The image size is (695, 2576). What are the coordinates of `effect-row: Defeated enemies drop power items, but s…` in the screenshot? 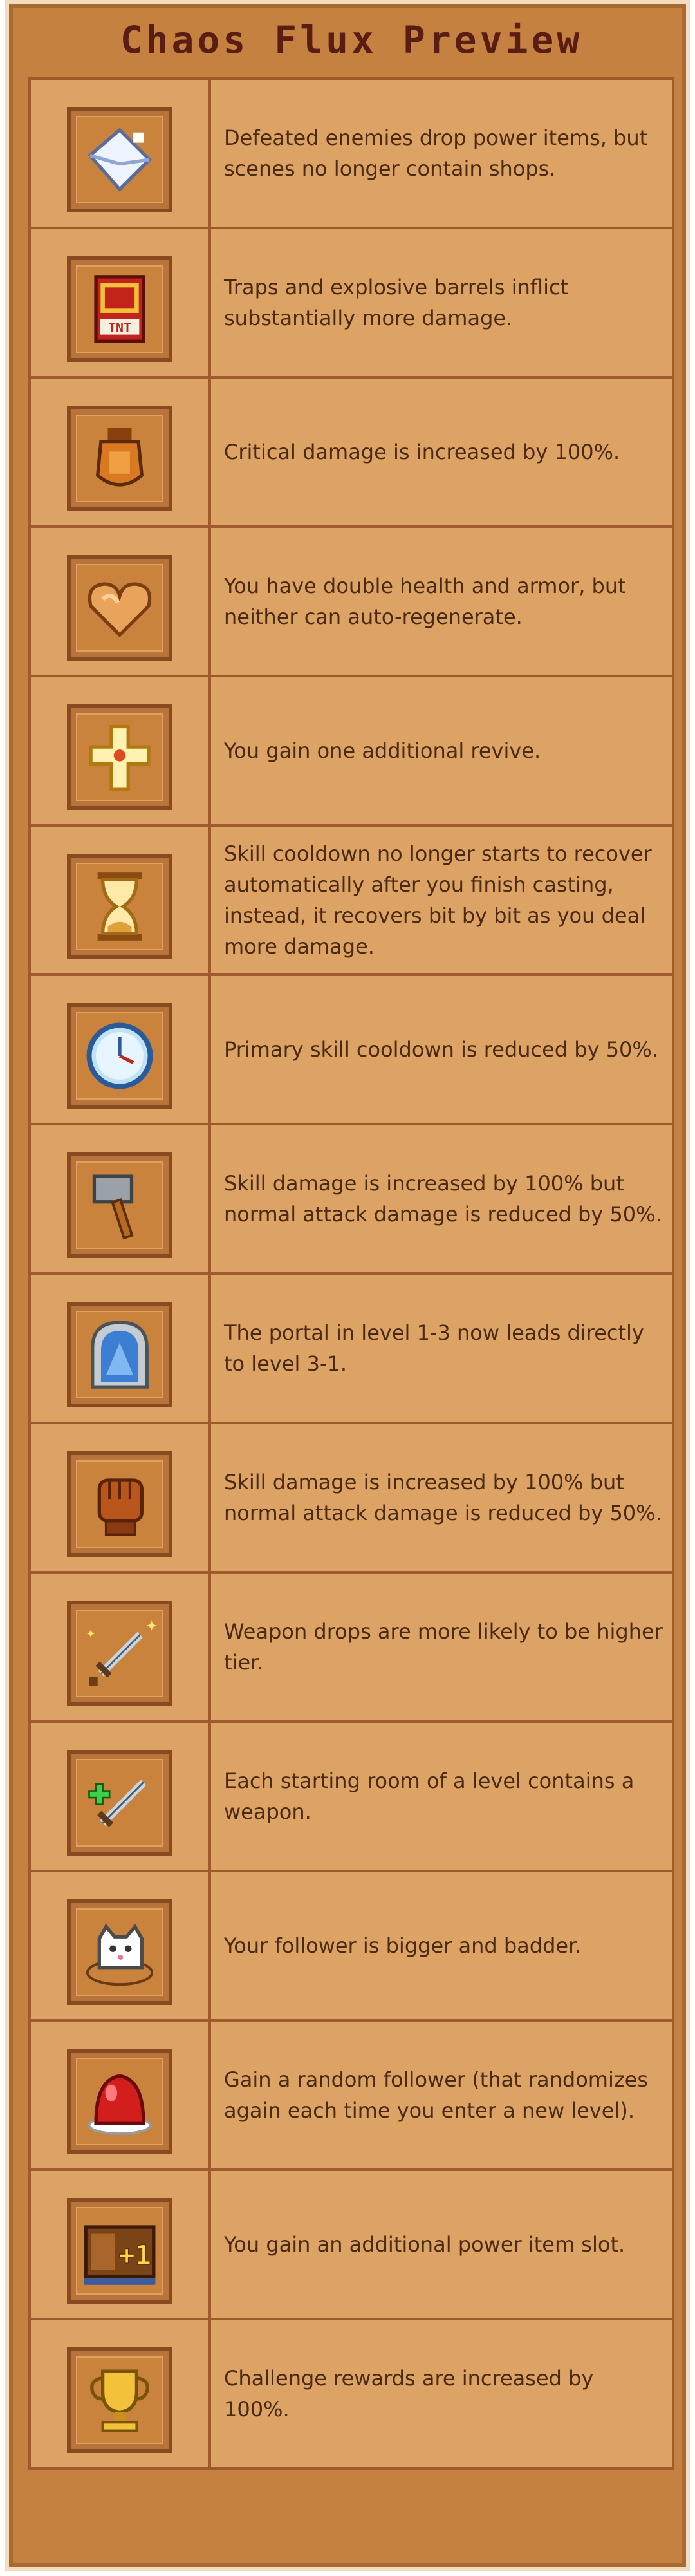 It's located at (351, 153).